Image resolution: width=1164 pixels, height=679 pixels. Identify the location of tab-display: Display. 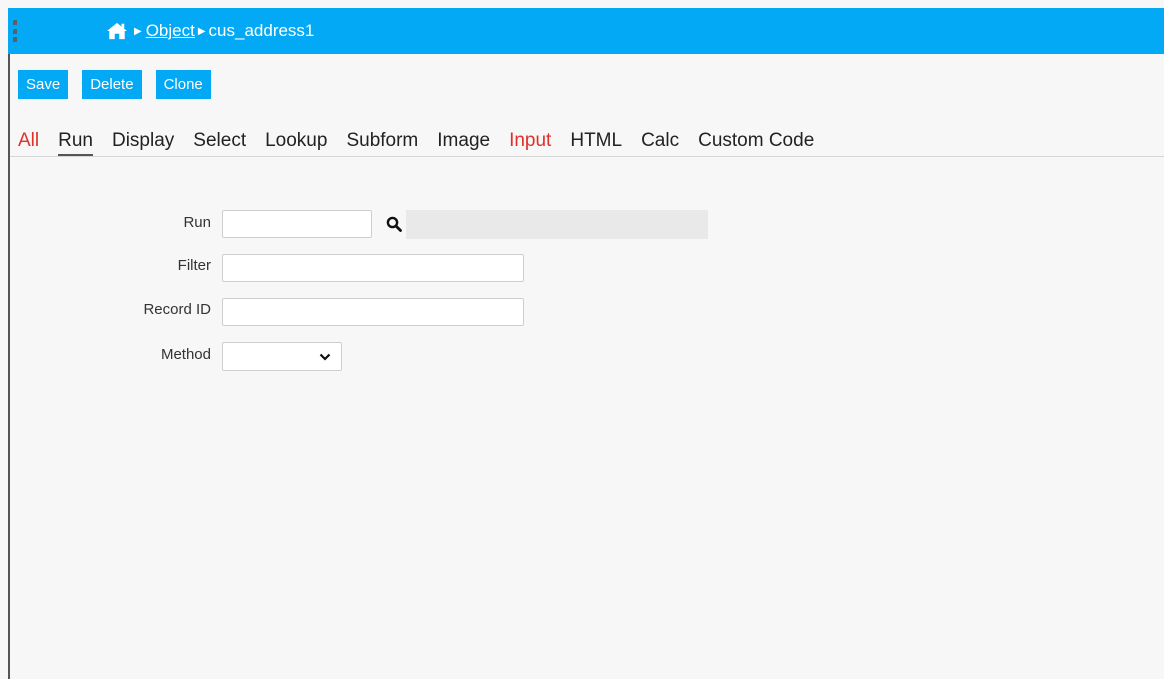
(143, 142).